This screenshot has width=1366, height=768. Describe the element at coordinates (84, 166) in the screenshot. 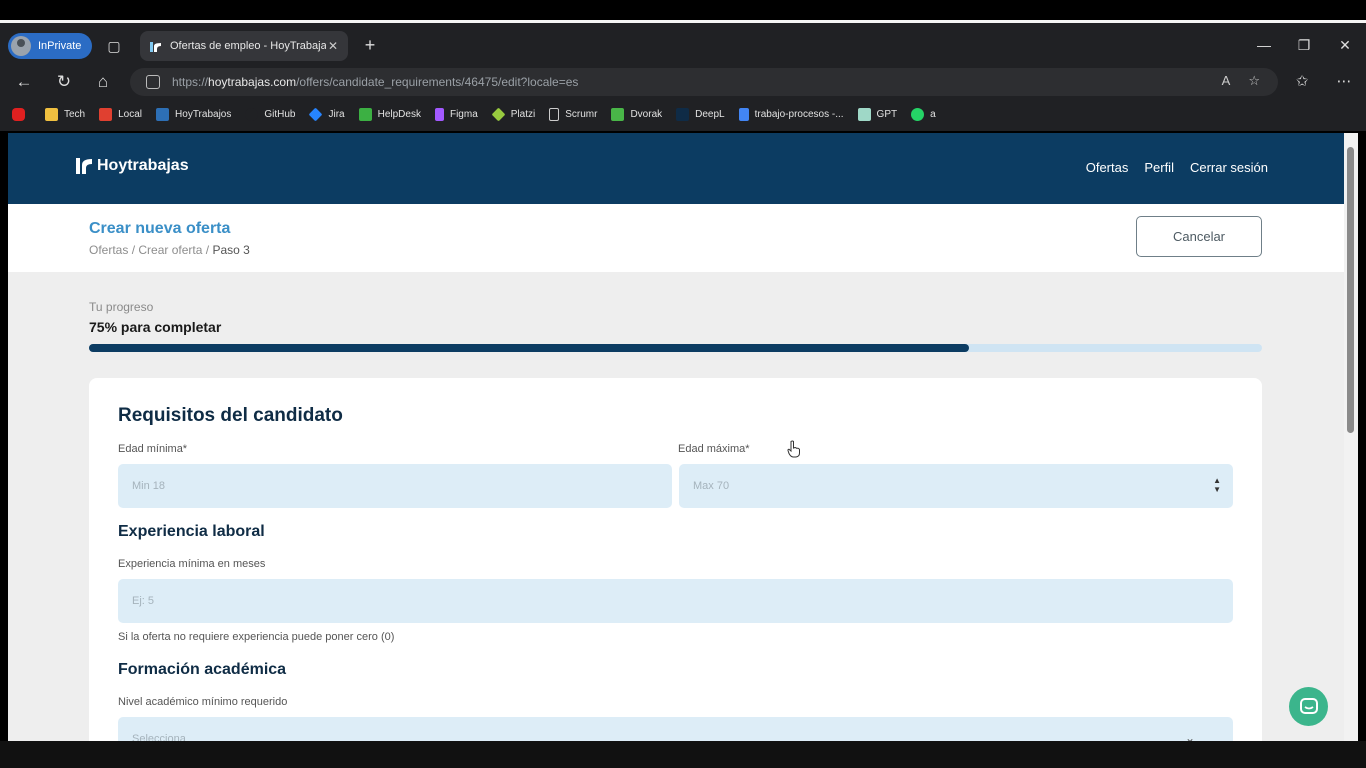

I see `logo-mark-icon` at that location.